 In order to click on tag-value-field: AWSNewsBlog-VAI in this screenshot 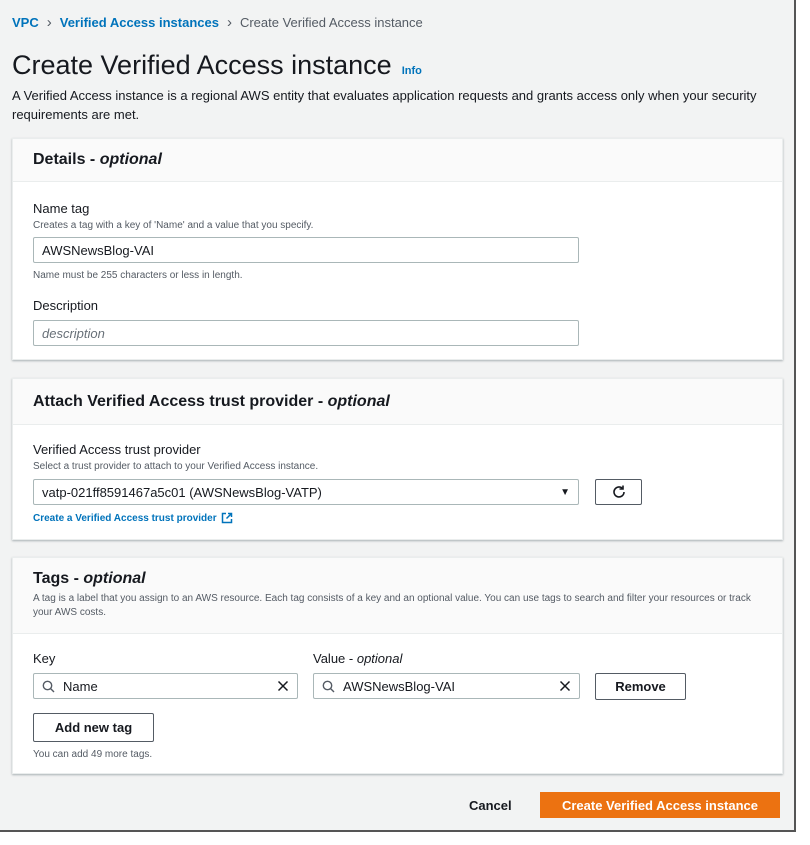, I will do `click(388, 686)`.